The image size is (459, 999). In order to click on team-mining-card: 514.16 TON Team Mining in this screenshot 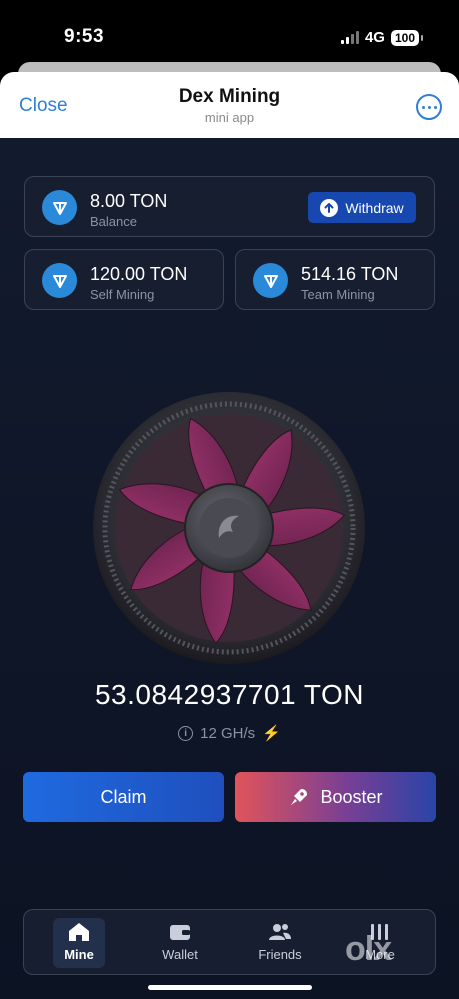, I will do `click(335, 279)`.